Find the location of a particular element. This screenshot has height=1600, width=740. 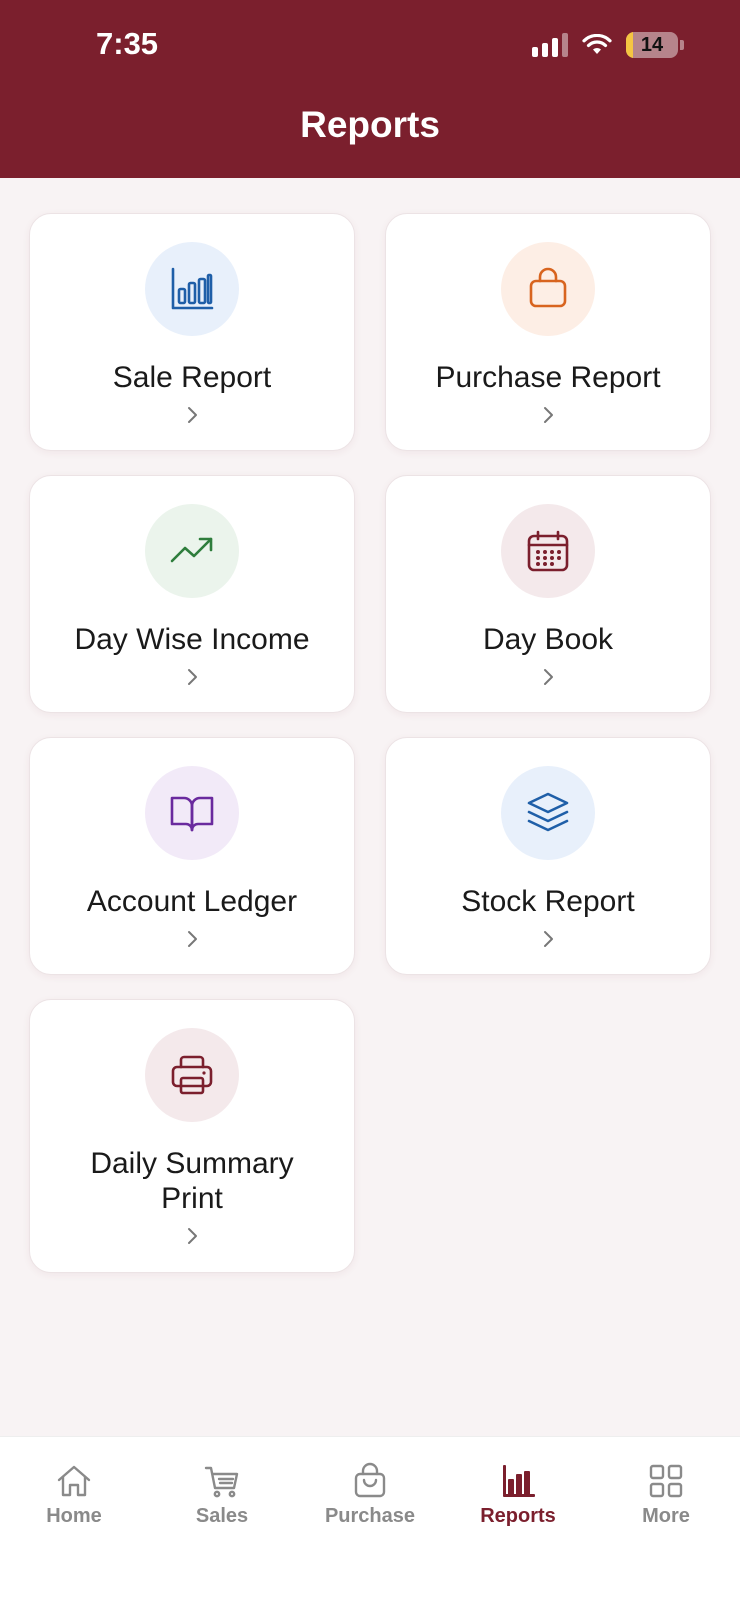

bottom-tab-bar: Home Sales Purchase Reports More is located at coordinates (370, 1518).